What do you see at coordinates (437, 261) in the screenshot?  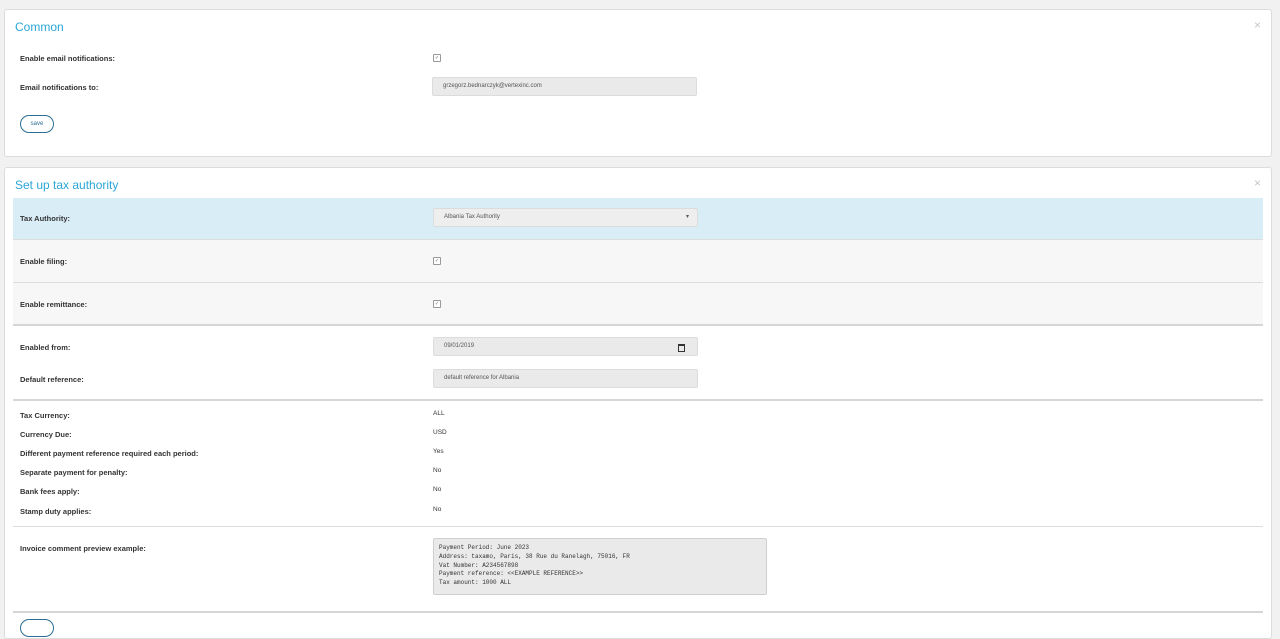 I see `enable-filing-checkbox: ✓` at bounding box center [437, 261].